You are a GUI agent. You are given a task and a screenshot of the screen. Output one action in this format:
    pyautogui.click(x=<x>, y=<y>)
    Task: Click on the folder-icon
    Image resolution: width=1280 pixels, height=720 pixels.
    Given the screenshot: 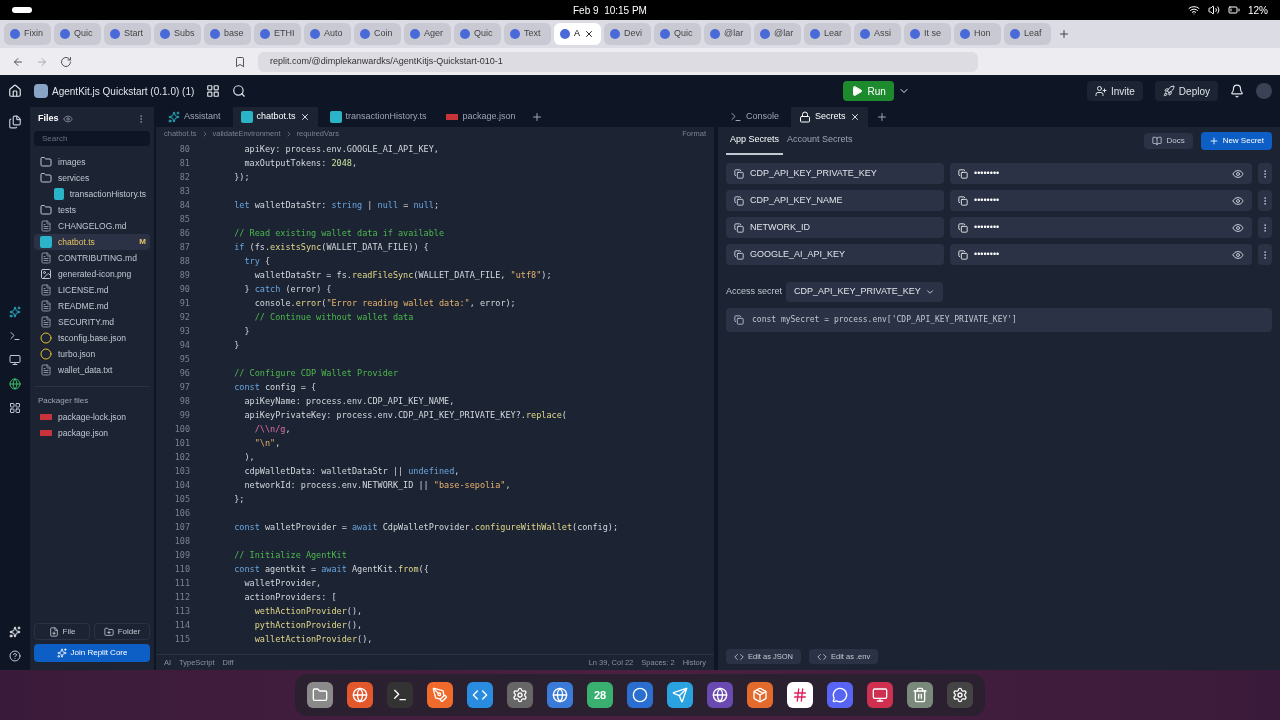 What is the action you would take?
    pyautogui.click(x=320, y=695)
    